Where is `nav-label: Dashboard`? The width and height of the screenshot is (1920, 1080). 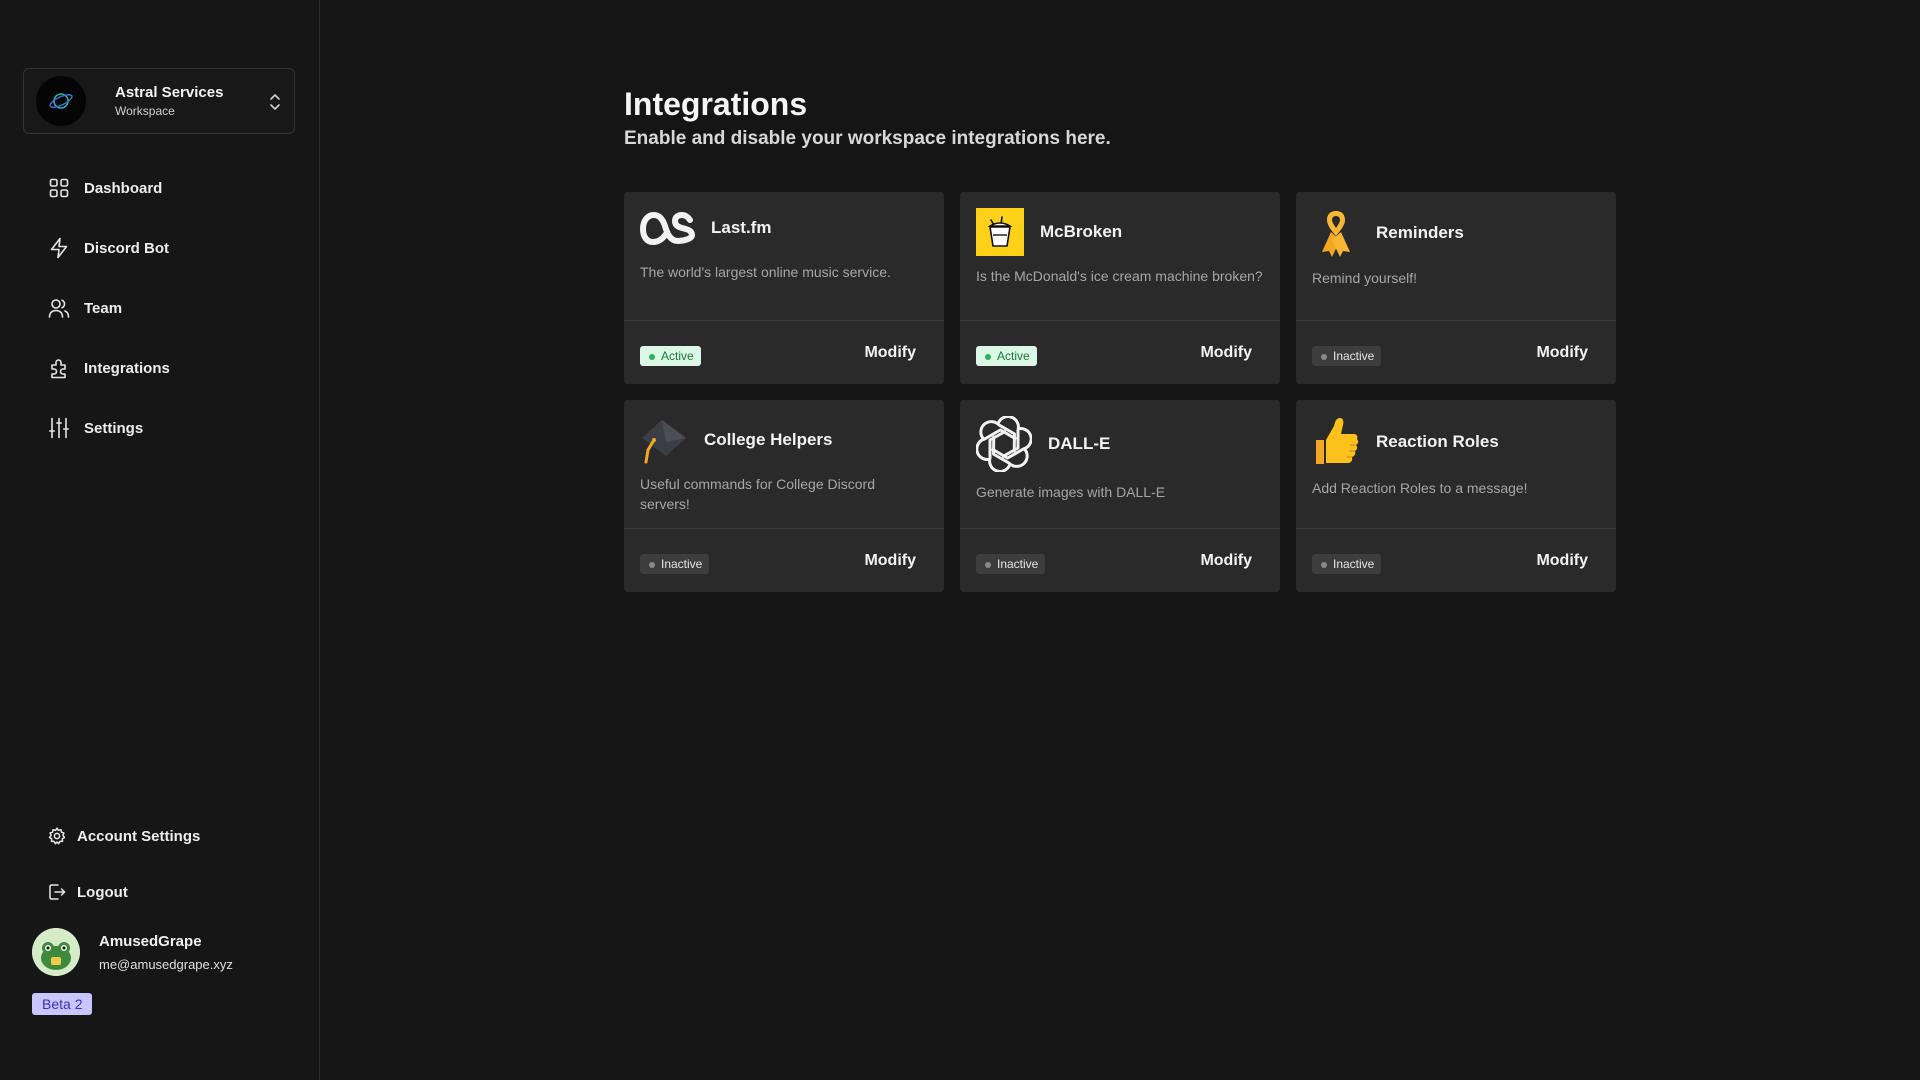 nav-label: Dashboard is located at coordinates (123, 188).